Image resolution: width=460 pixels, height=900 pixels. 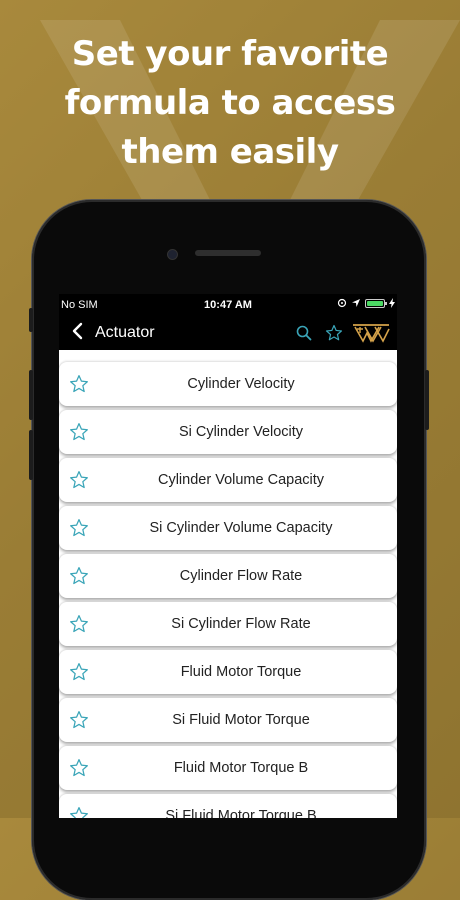 What do you see at coordinates (228, 806) in the screenshot?
I see `list-item: Si Fluid Motor Torque B` at bounding box center [228, 806].